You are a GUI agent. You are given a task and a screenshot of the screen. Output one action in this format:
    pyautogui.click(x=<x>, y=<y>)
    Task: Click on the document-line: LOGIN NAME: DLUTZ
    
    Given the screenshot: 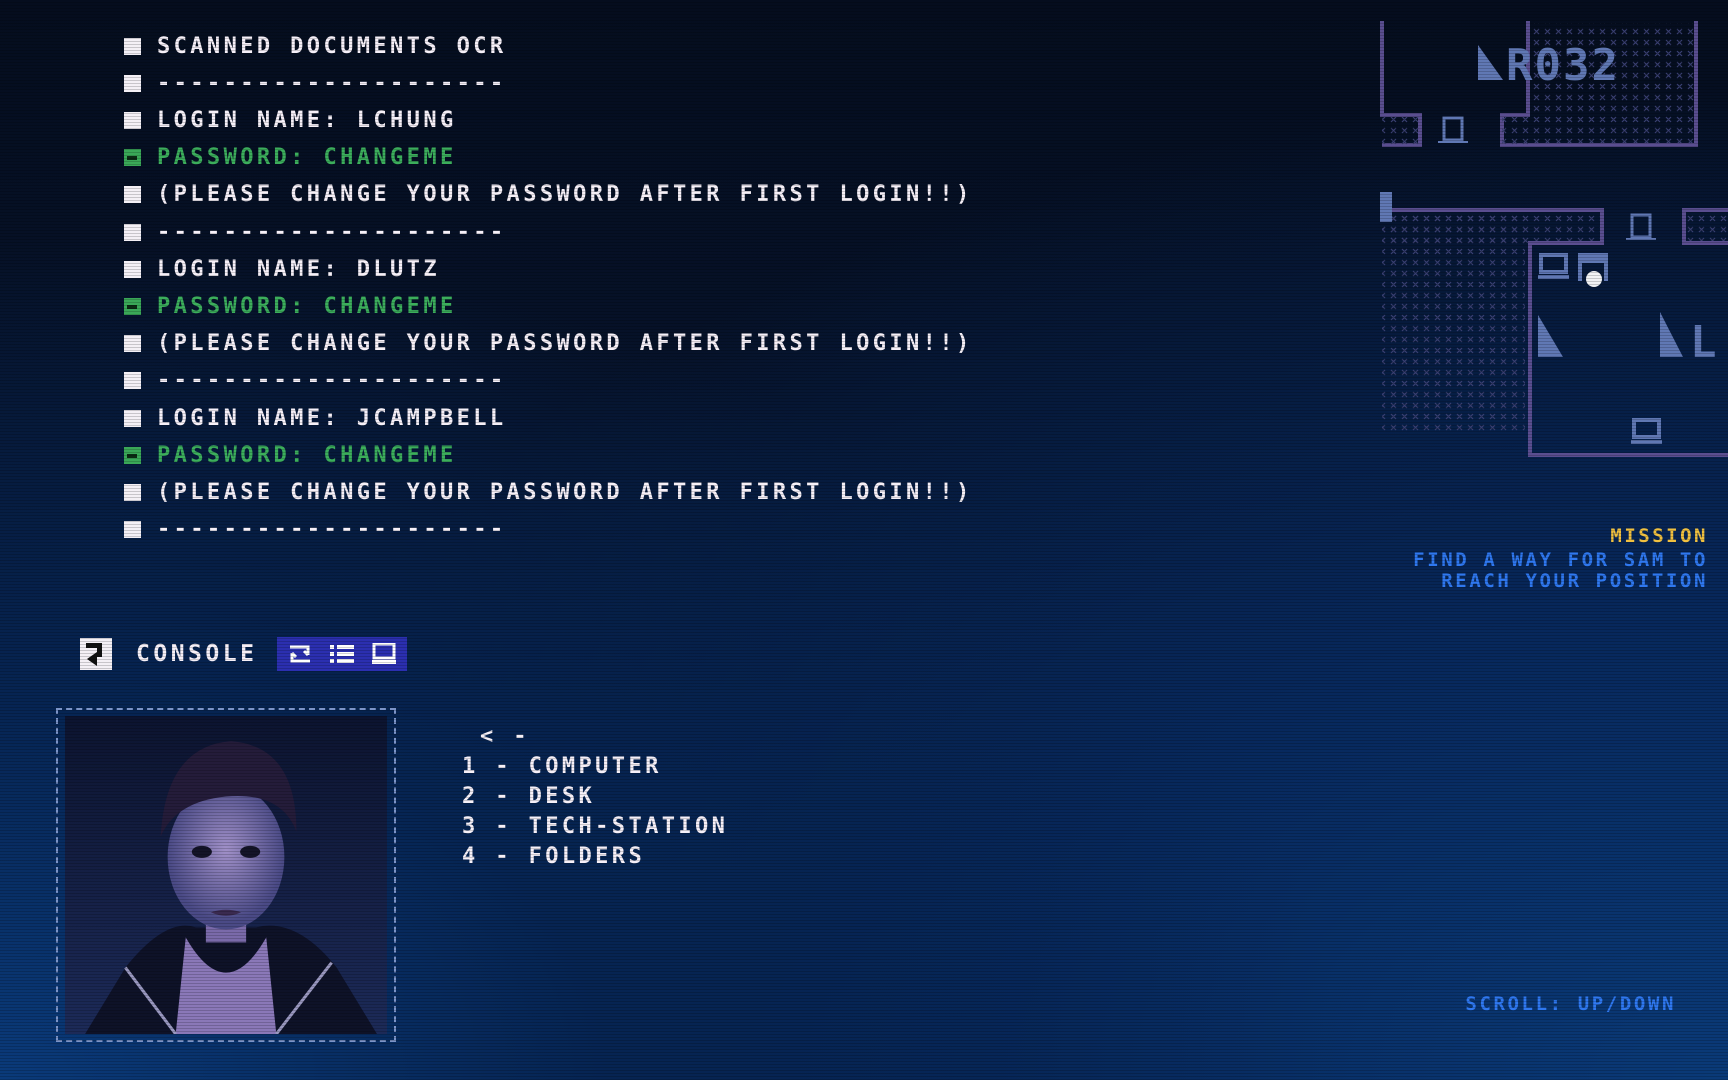 What is the action you would take?
    pyautogui.click(x=282, y=269)
    